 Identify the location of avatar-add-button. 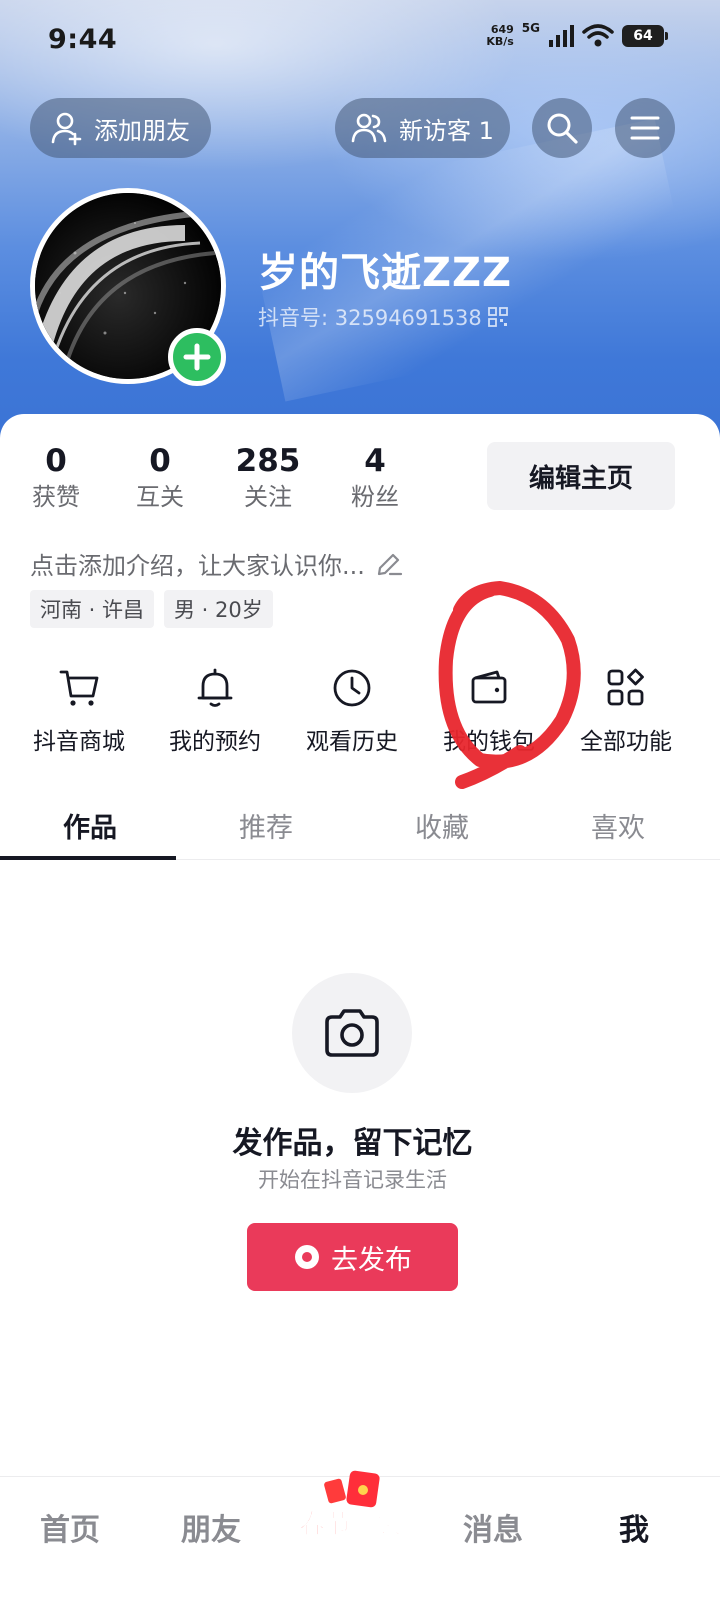
(197, 357).